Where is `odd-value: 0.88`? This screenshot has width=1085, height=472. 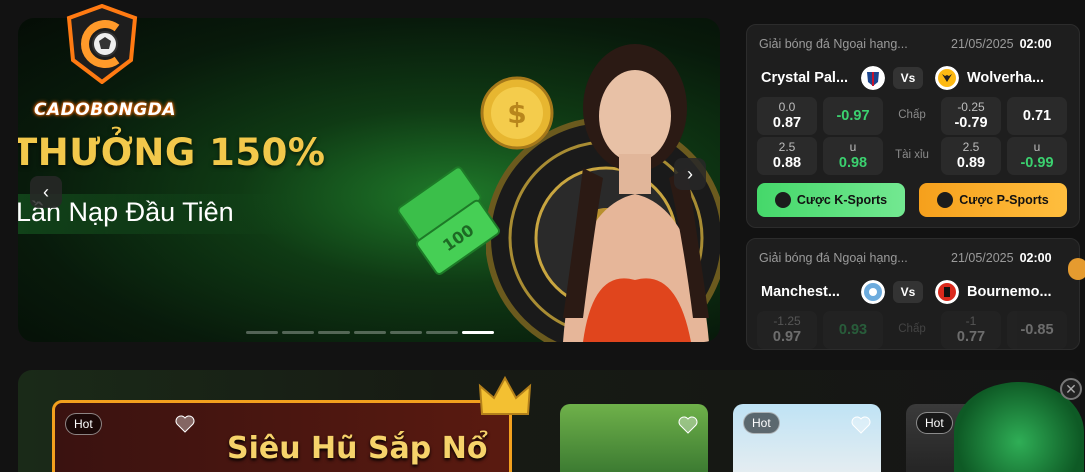
odd-value: 0.88 is located at coordinates (787, 163).